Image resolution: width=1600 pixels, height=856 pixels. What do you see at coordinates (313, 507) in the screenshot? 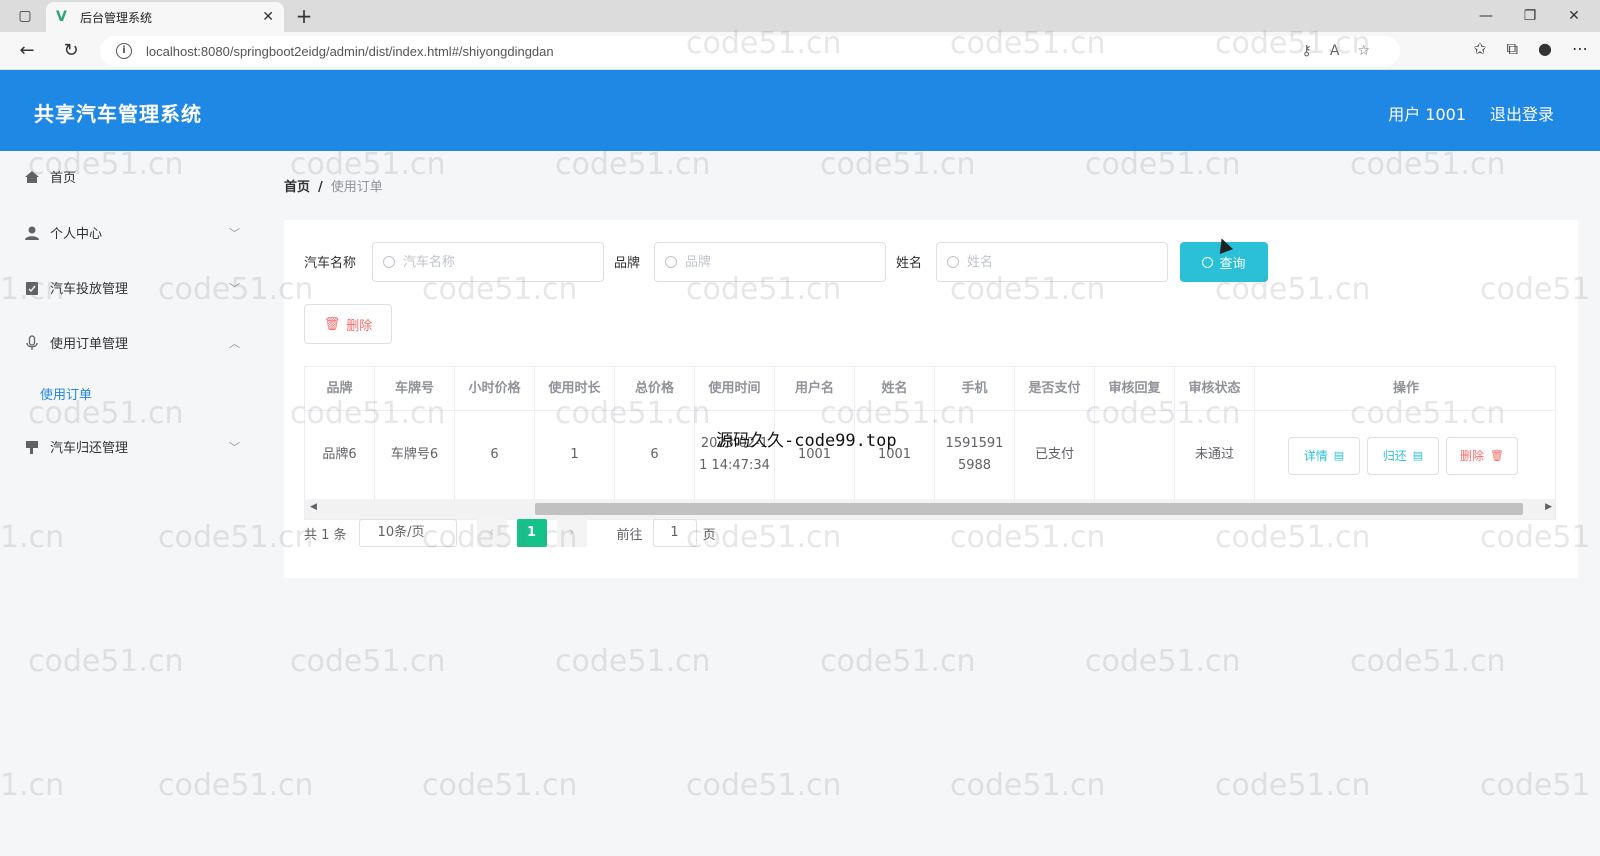
I see `scroll-left-icon: ◀` at bounding box center [313, 507].